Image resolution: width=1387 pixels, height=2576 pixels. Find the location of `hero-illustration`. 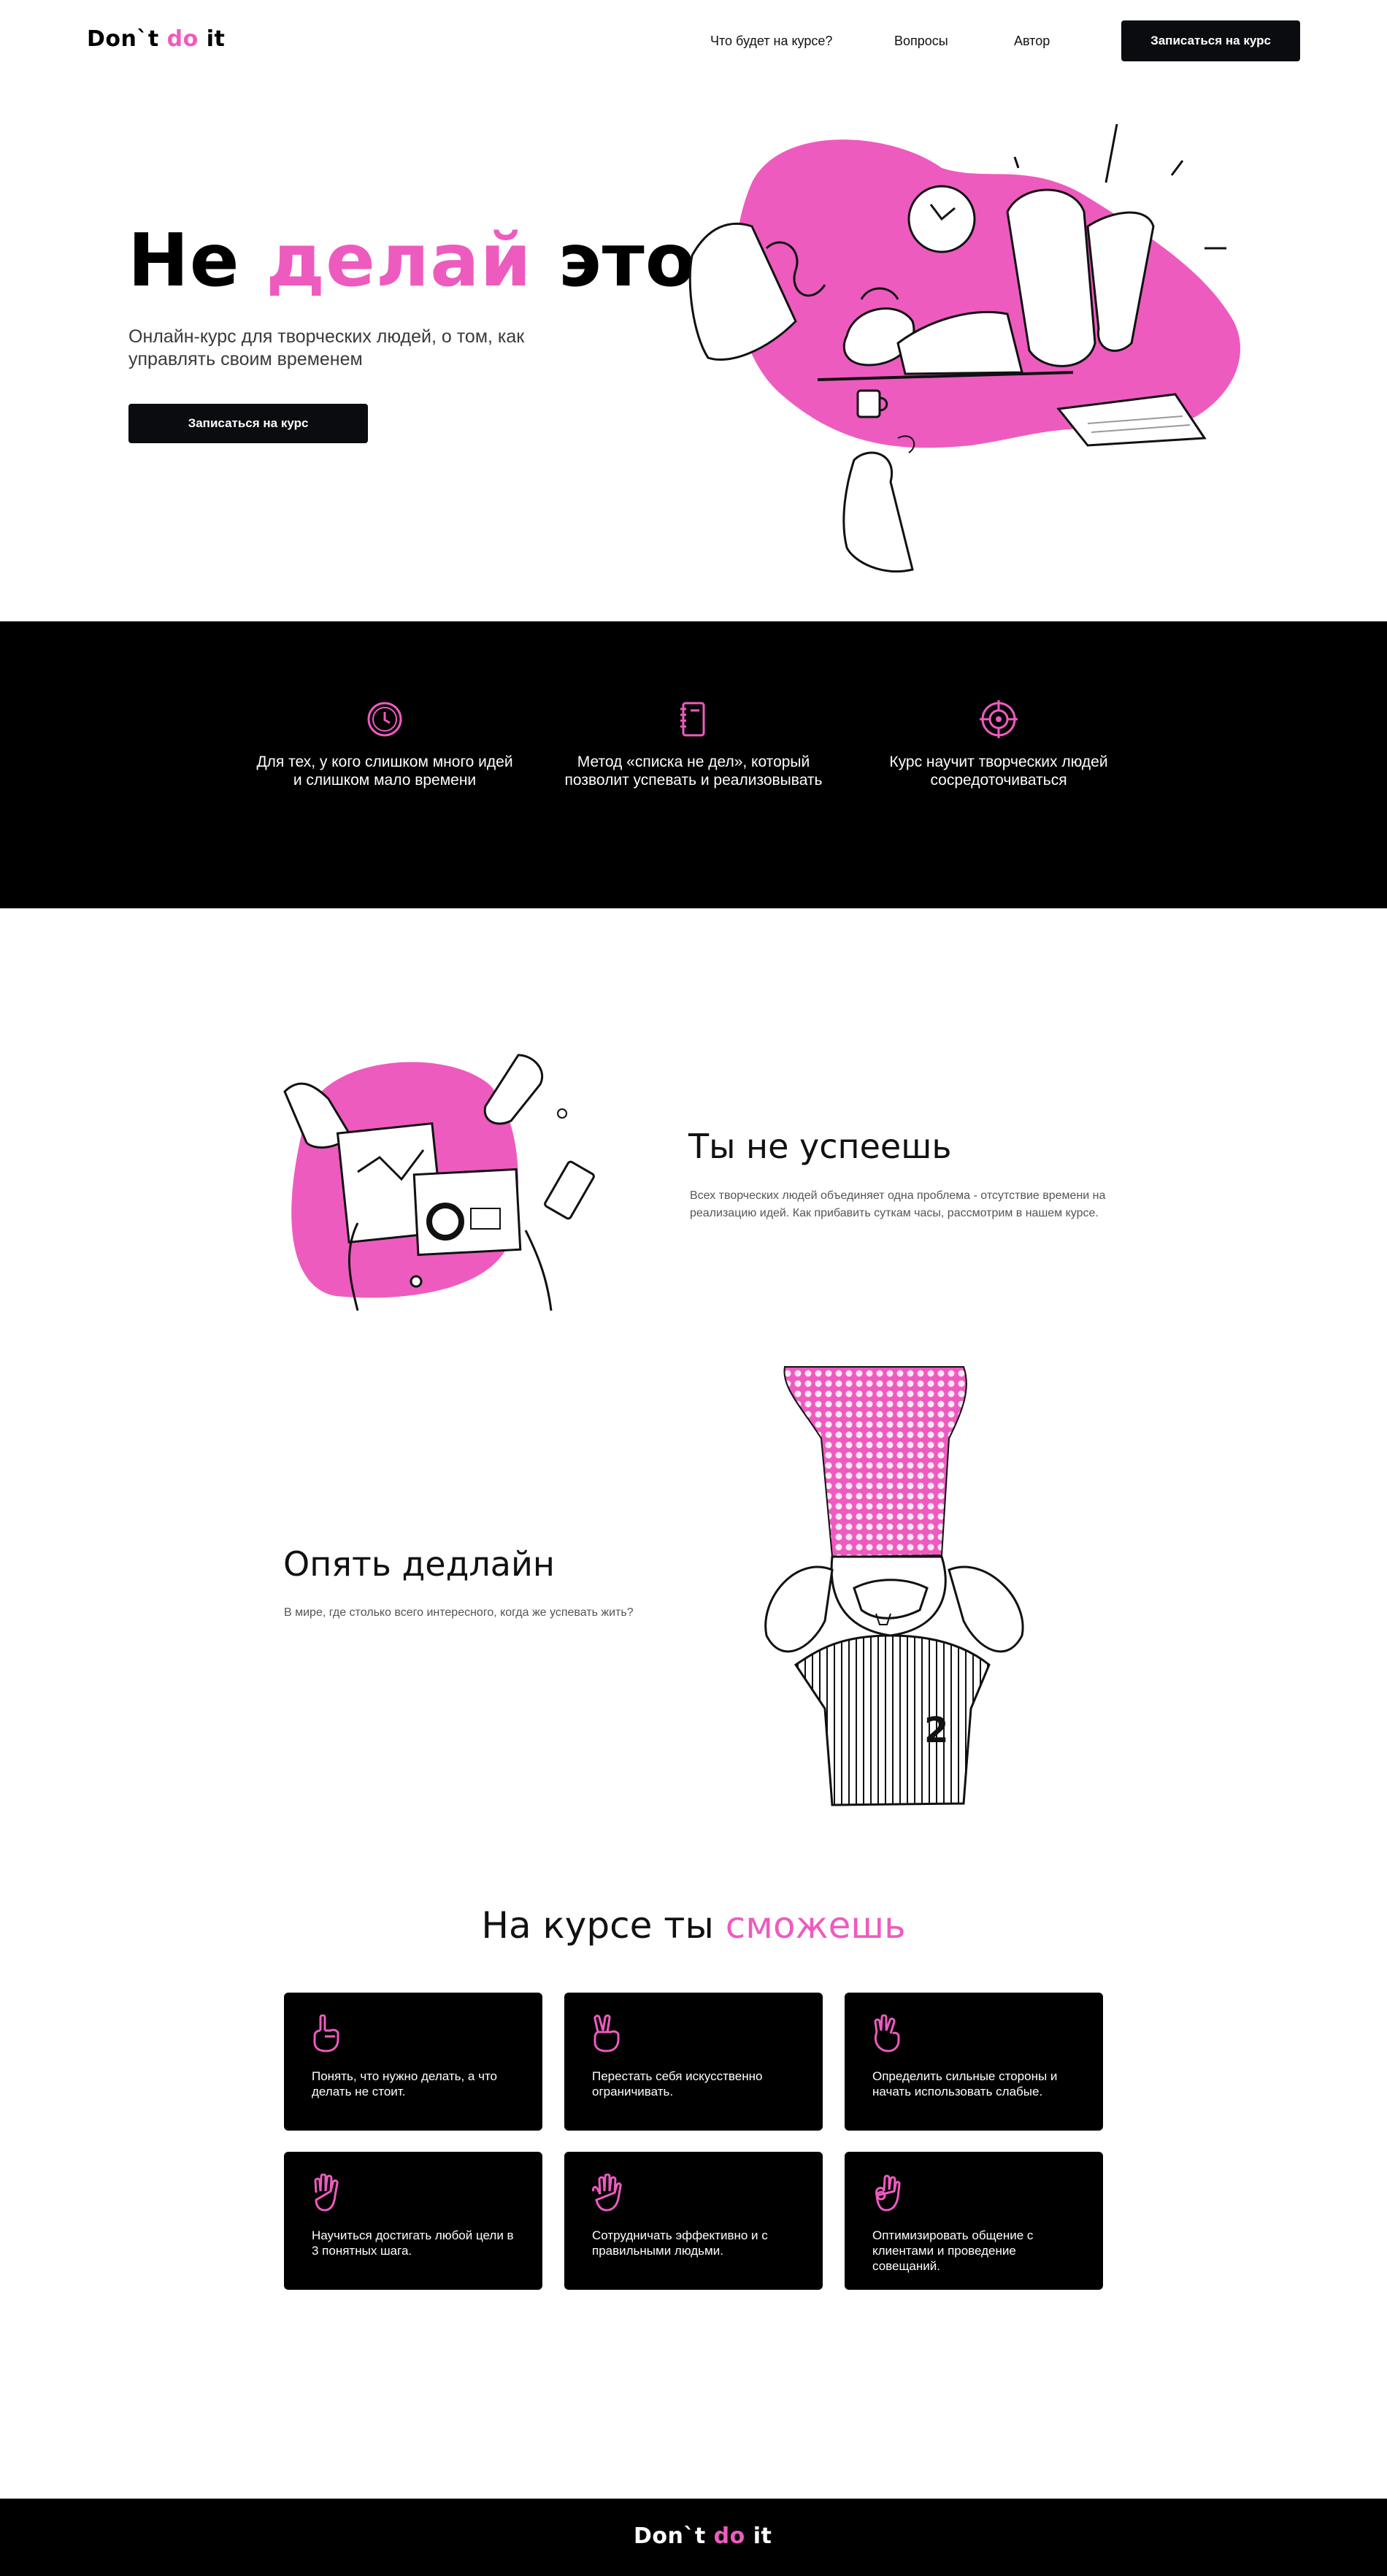

hero-illustration is located at coordinates (964, 348).